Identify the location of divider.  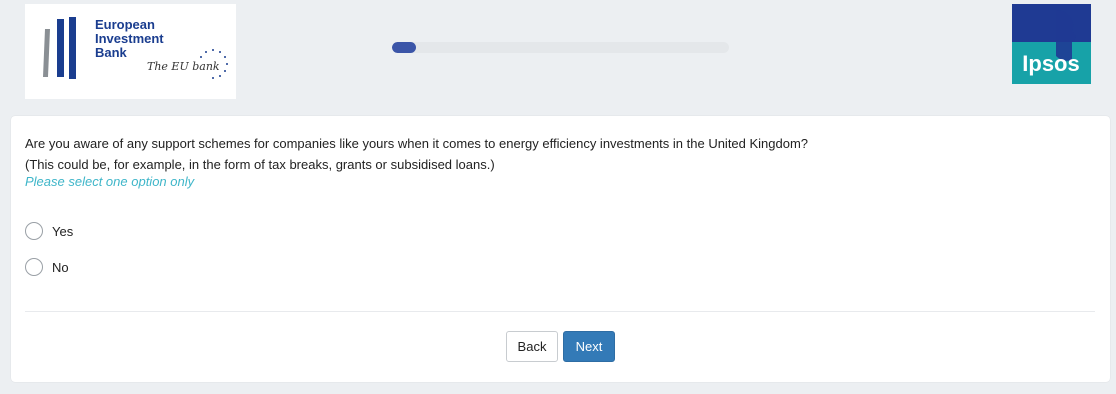
(560, 311).